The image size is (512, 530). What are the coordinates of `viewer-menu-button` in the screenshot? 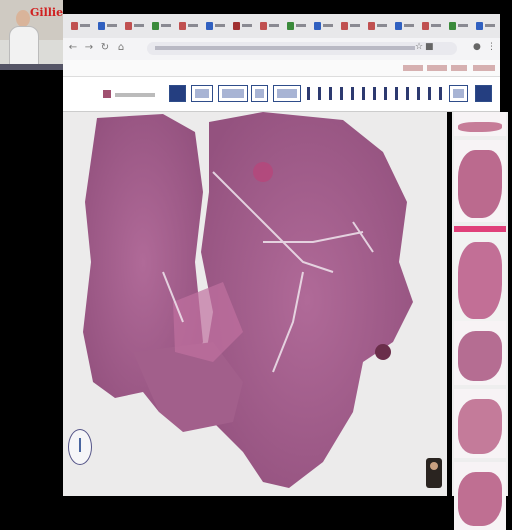 It's located at (483, 93).